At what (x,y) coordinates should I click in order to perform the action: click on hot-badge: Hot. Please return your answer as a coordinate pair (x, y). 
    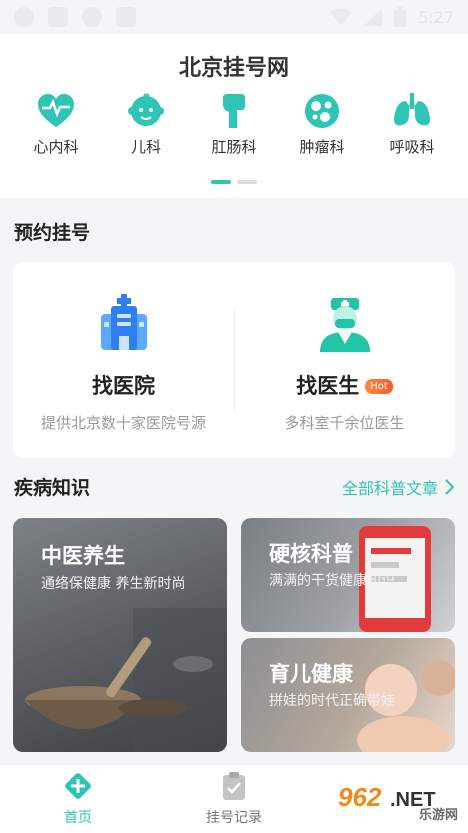
    Looking at the image, I should click on (379, 386).